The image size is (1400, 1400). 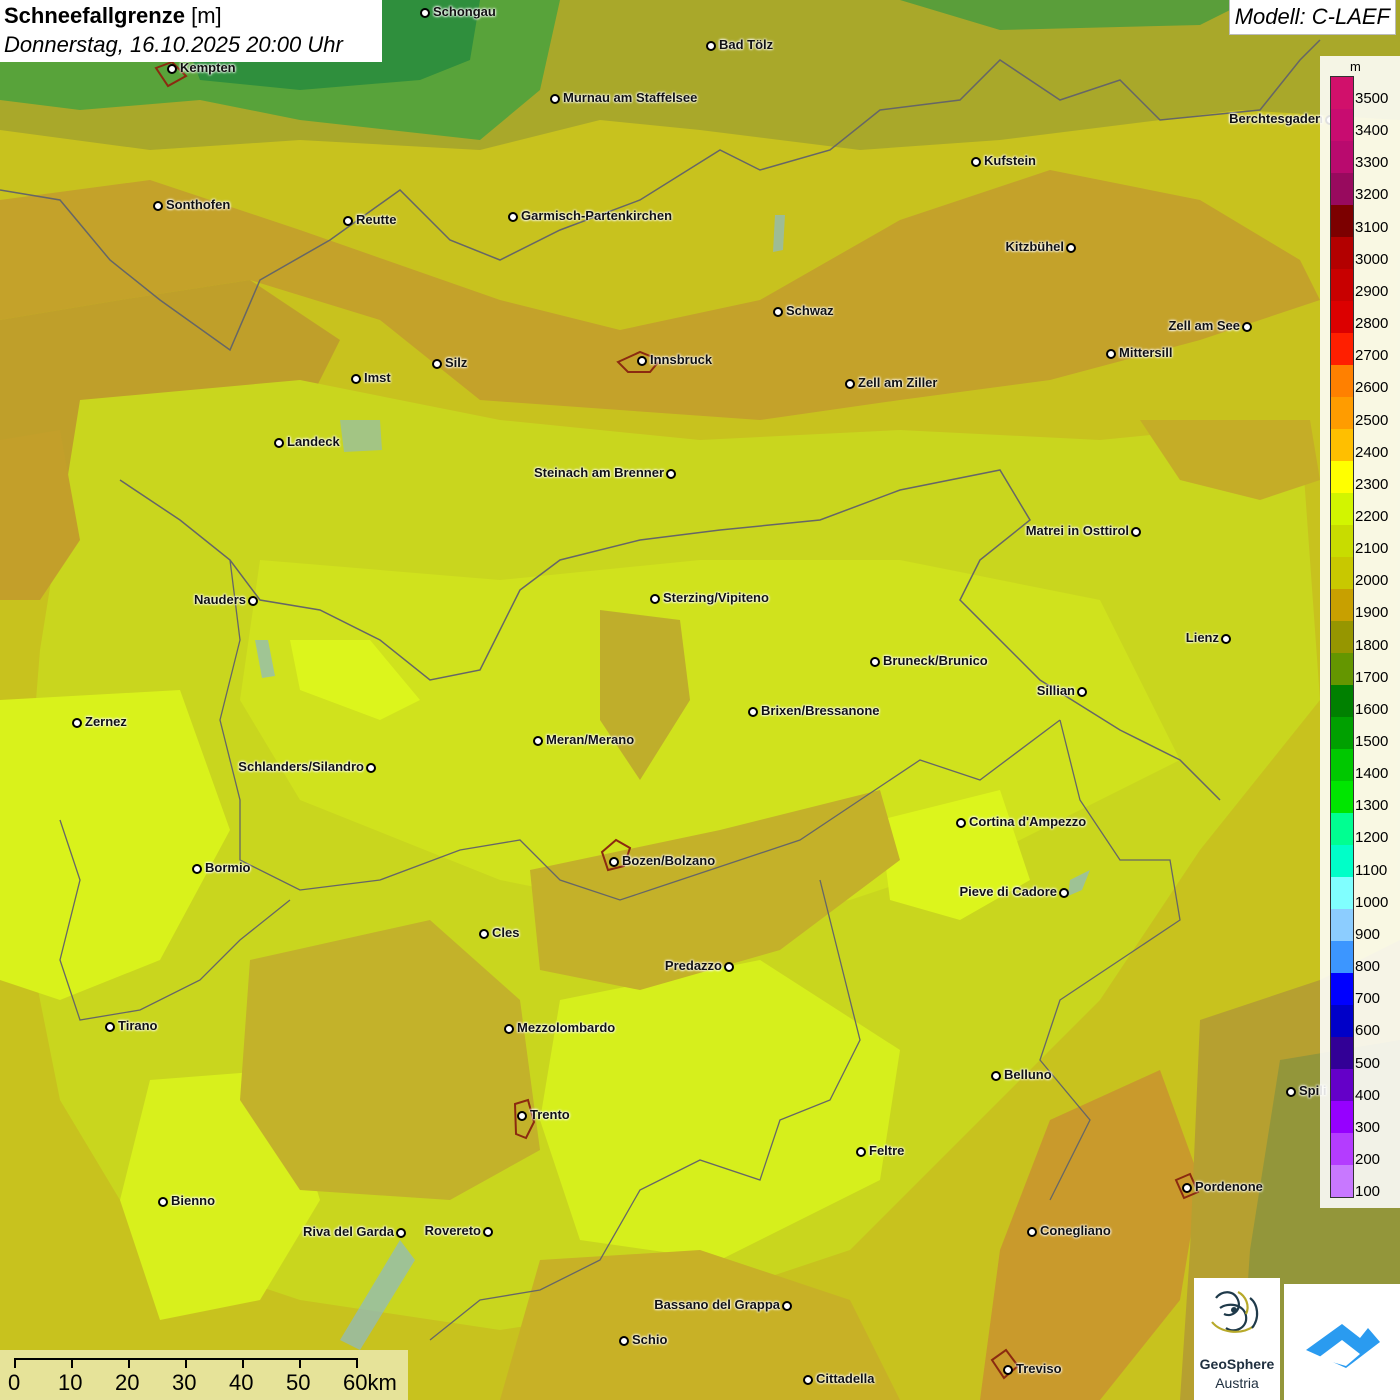 I want to click on place-label: Bruneck/Brunico, so click(x=935, y=660).